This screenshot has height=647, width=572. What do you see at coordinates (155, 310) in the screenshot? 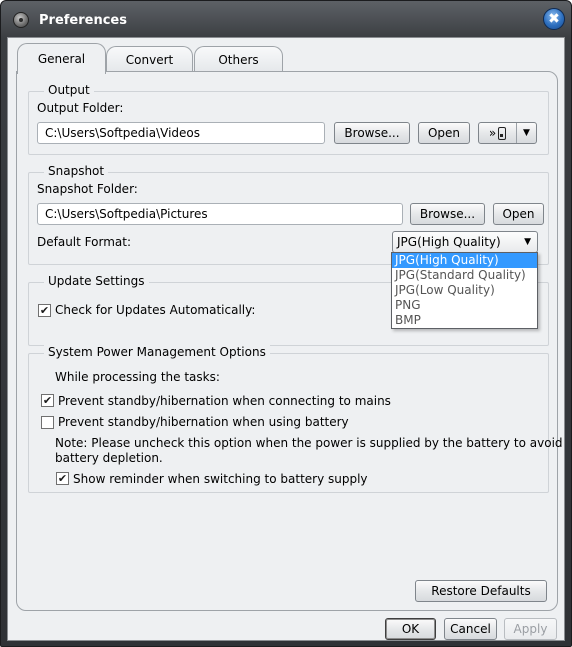
I see `update-check-label: Check for Updates Automatically:` at bounding box center [155, 310].